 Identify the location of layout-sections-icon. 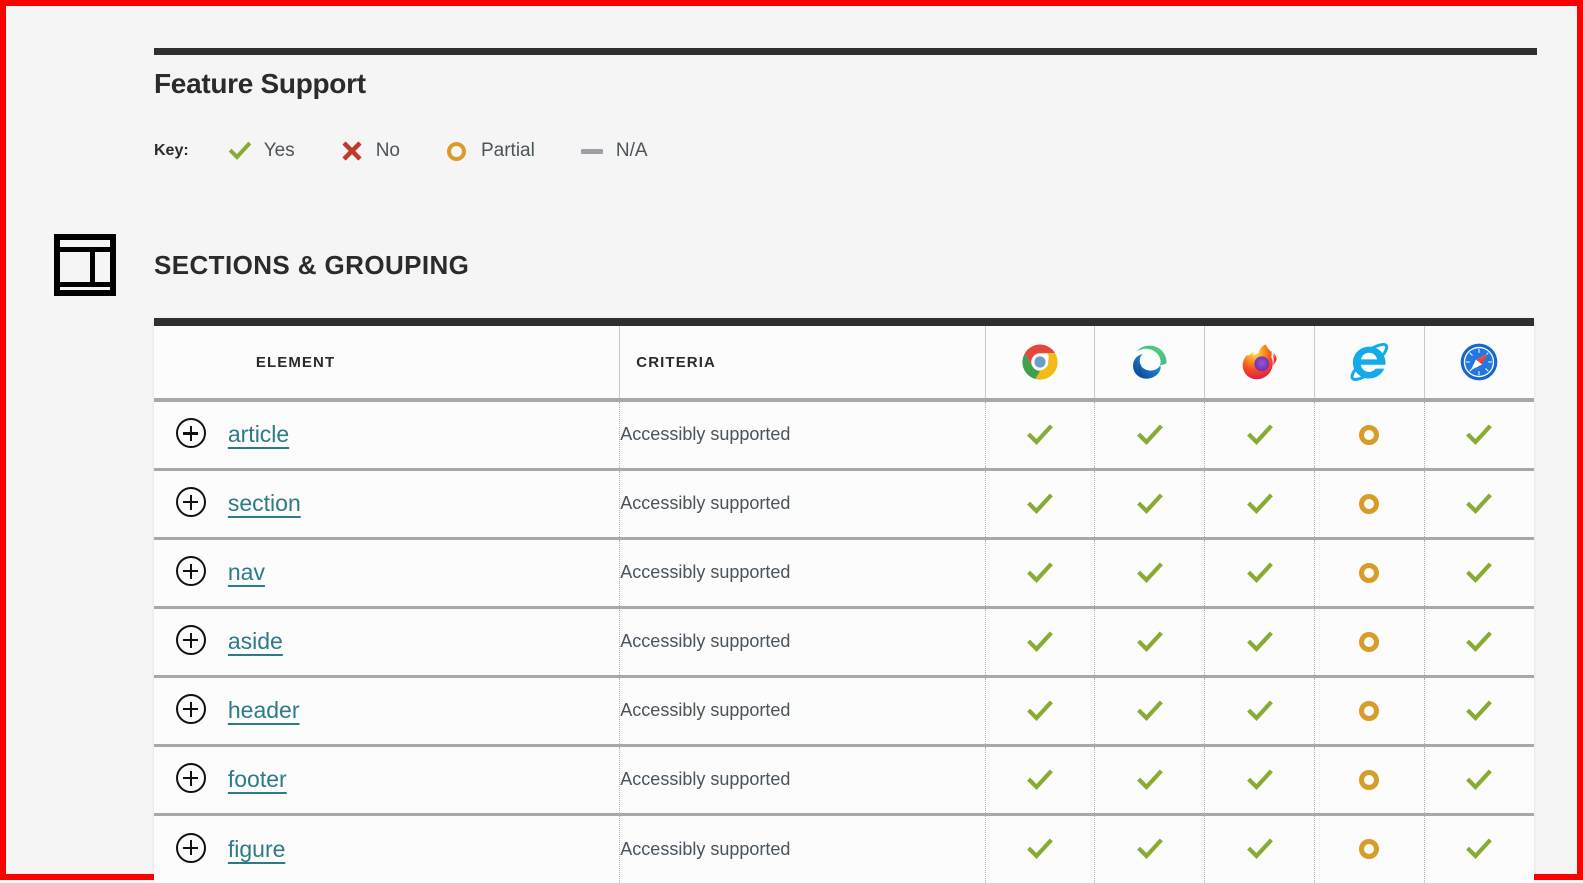
(85, 265).